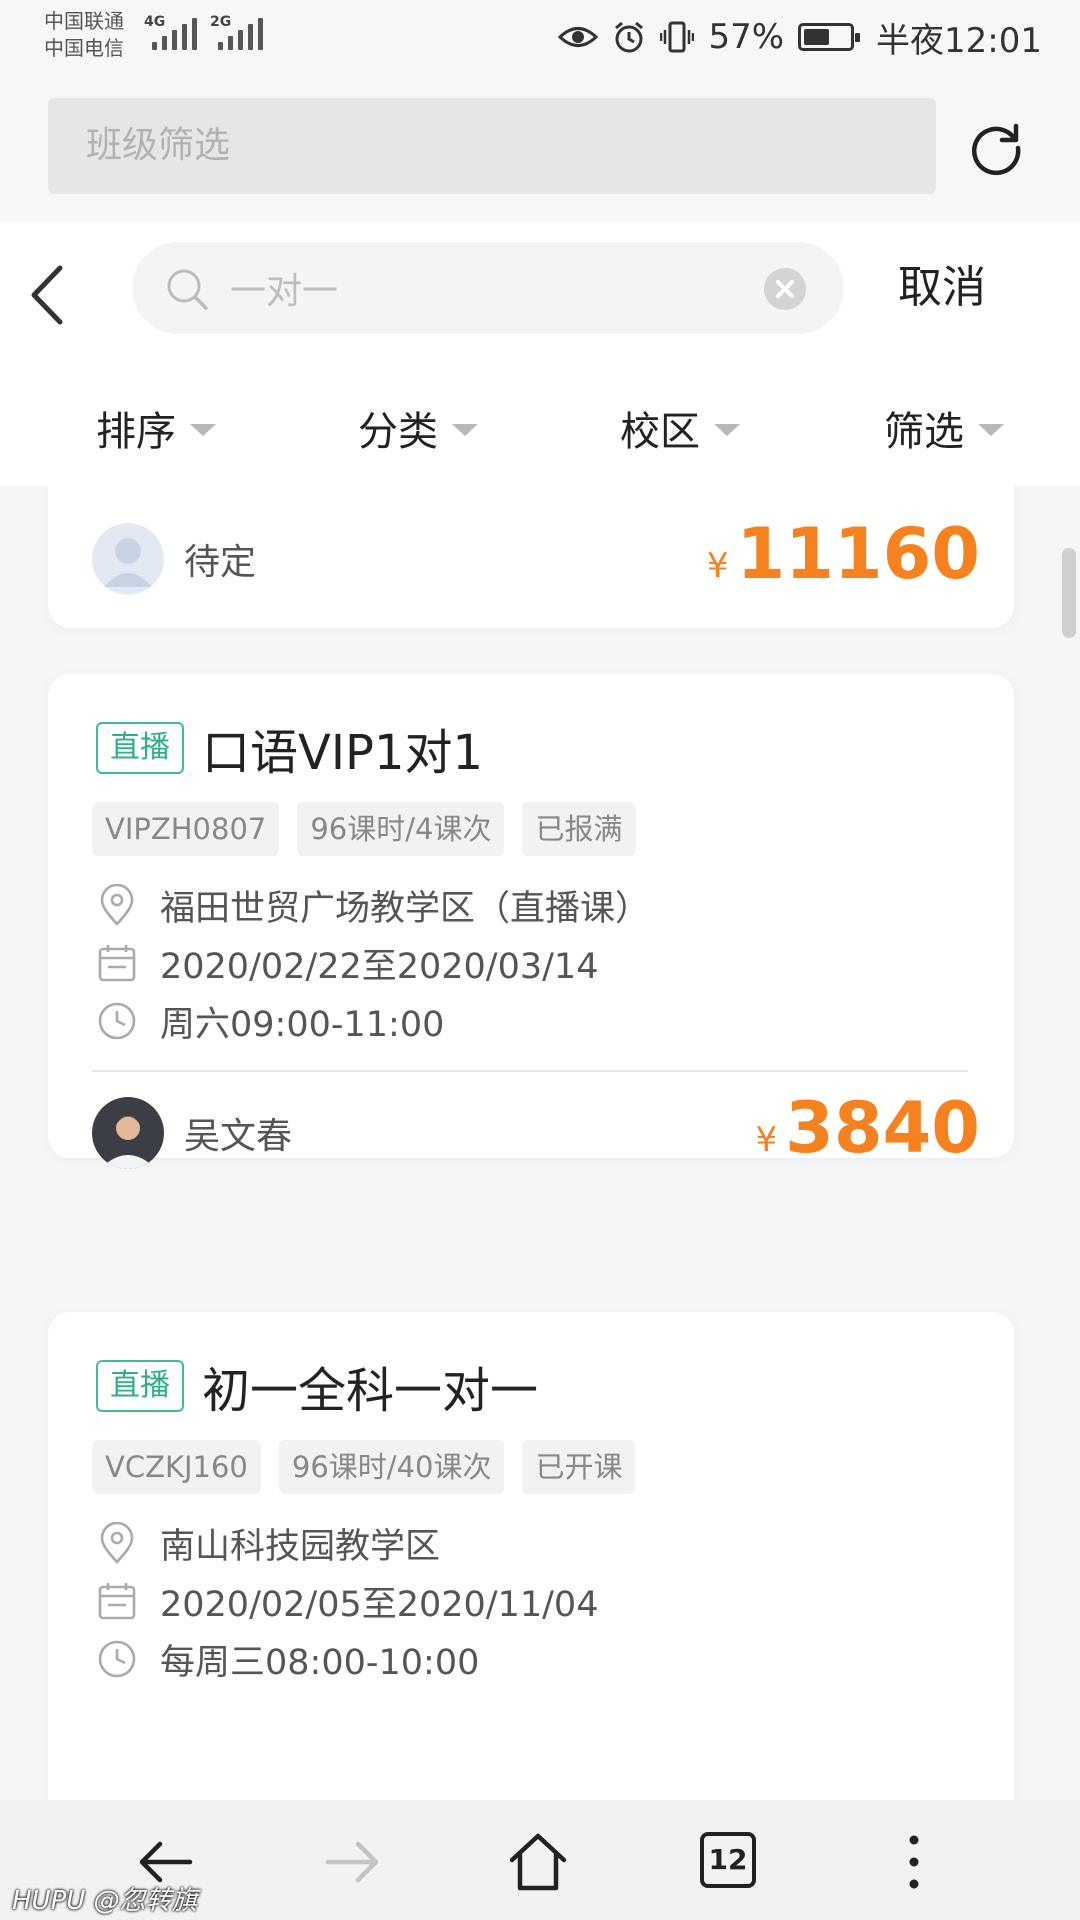 The height and width of the screenshot is (1920, 1080). Describe the element at coordinates (320, 1662) in the screenshot. I see `schedule-text: 每周三08:00-10:00` at that location.